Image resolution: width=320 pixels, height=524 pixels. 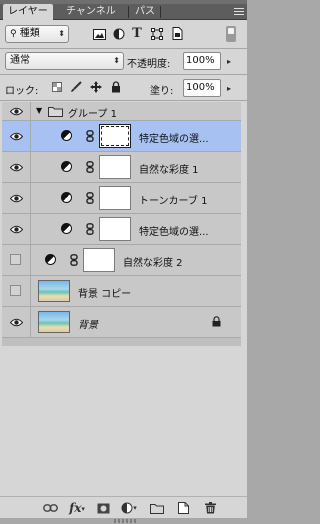 I want to click on add-mask-icon, so click(x=103, y=508).